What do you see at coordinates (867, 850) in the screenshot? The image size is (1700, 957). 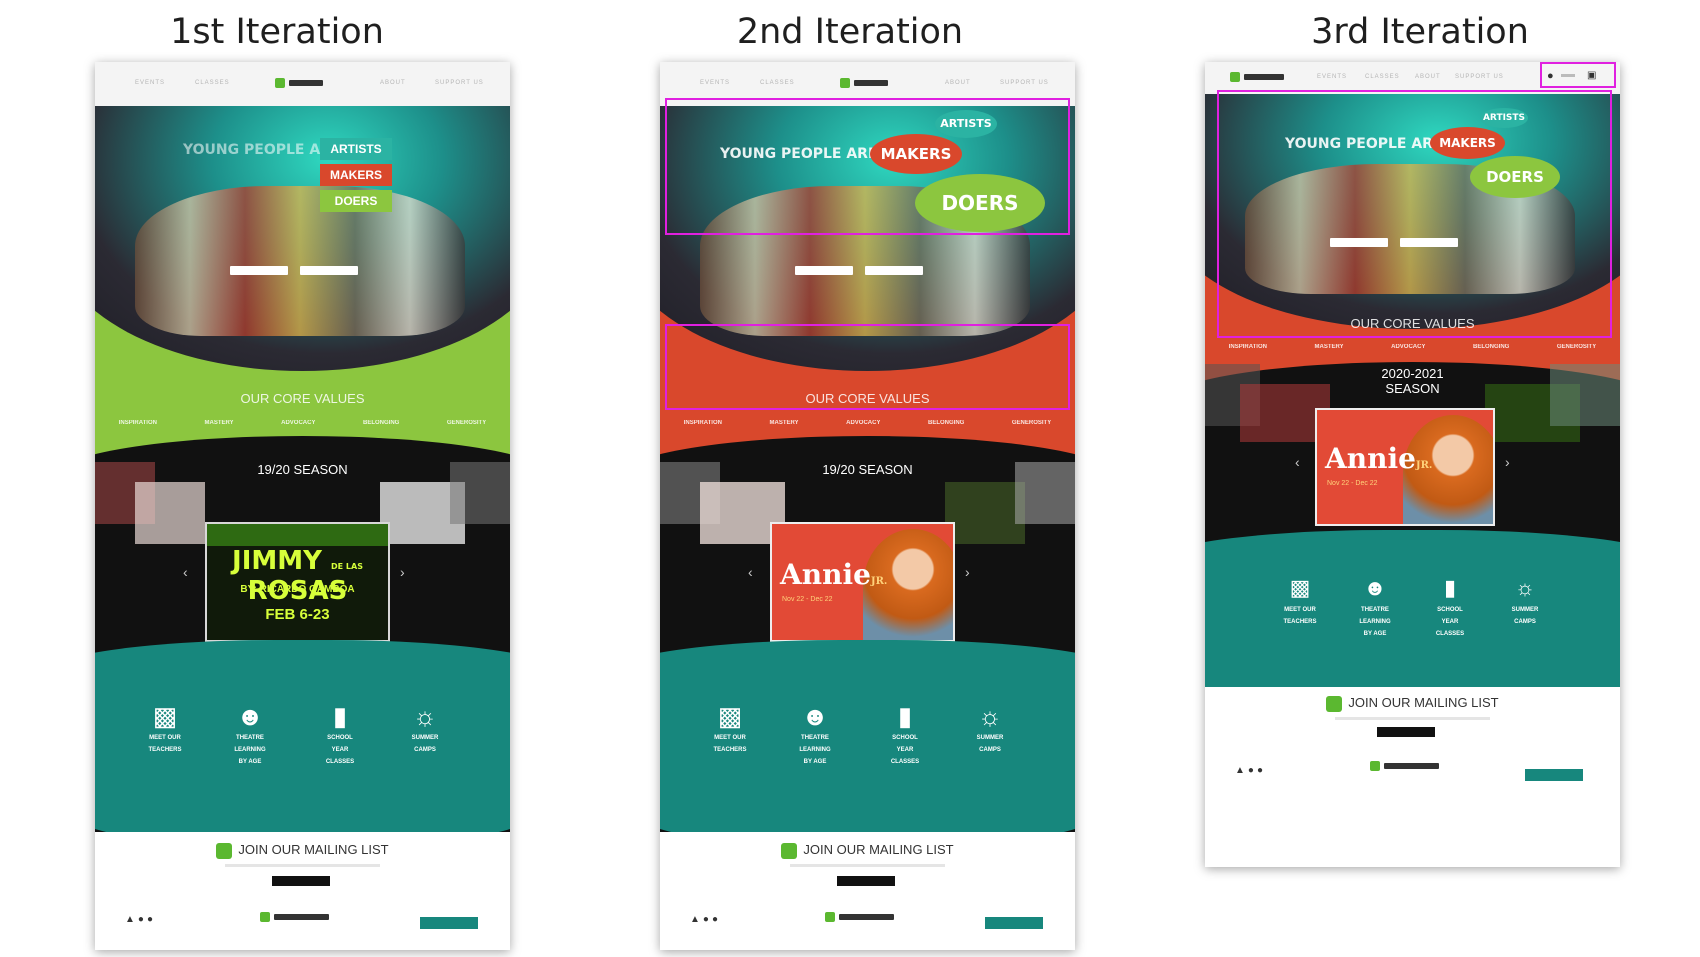 I see `mailing-list-heading: JOIN OUR MAILING LIST` at bounding box center [867, 850].